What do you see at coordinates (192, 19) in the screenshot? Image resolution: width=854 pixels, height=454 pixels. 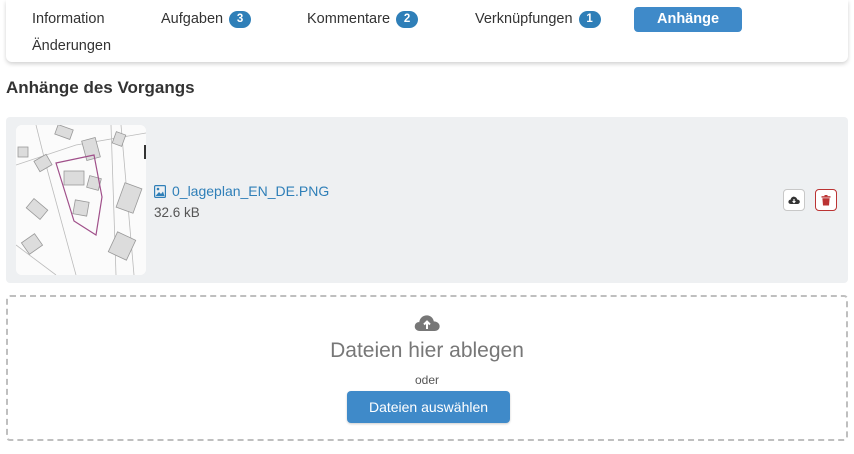 I see `tab-label: Aufgaben` at bounding box center [192, 19].